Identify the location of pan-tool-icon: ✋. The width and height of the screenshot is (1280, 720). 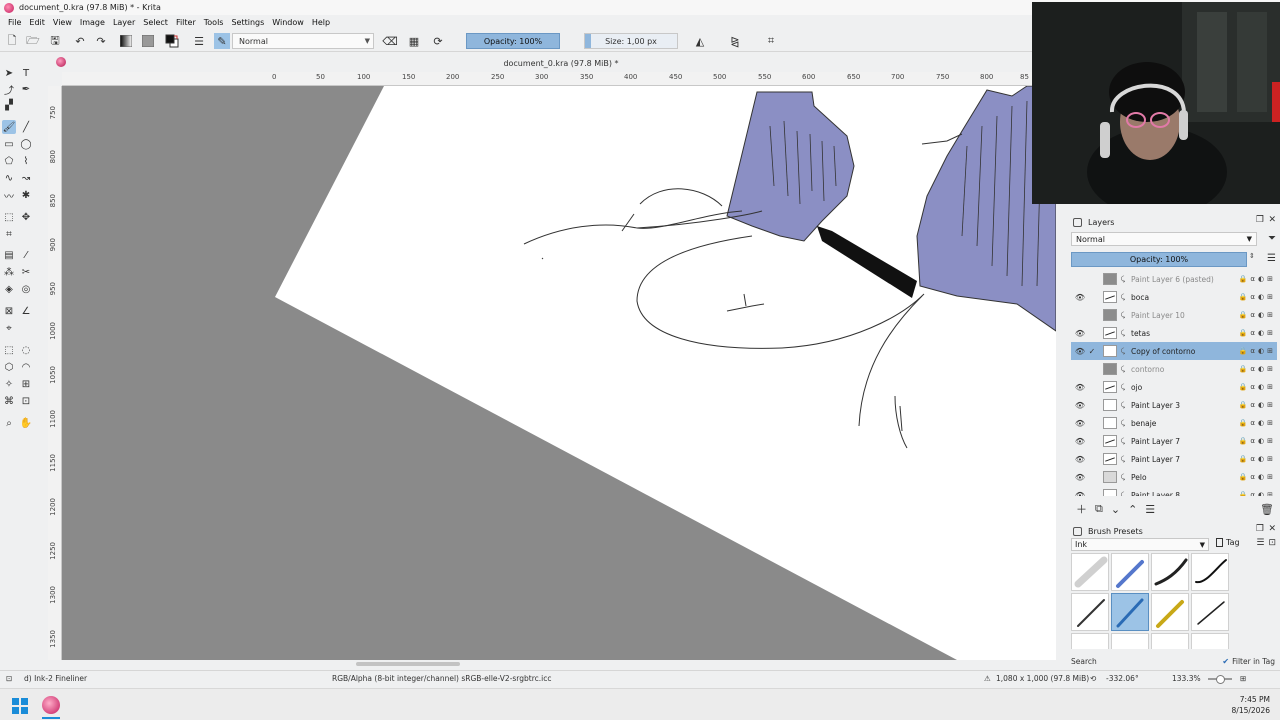
(26, 423).